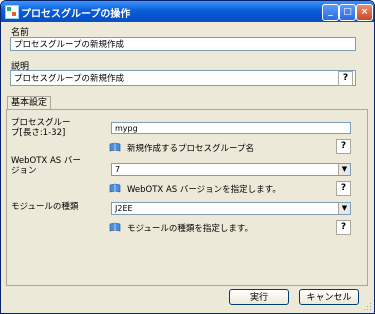  I want to click on process-group-help-button: ?, so click(343, 146).